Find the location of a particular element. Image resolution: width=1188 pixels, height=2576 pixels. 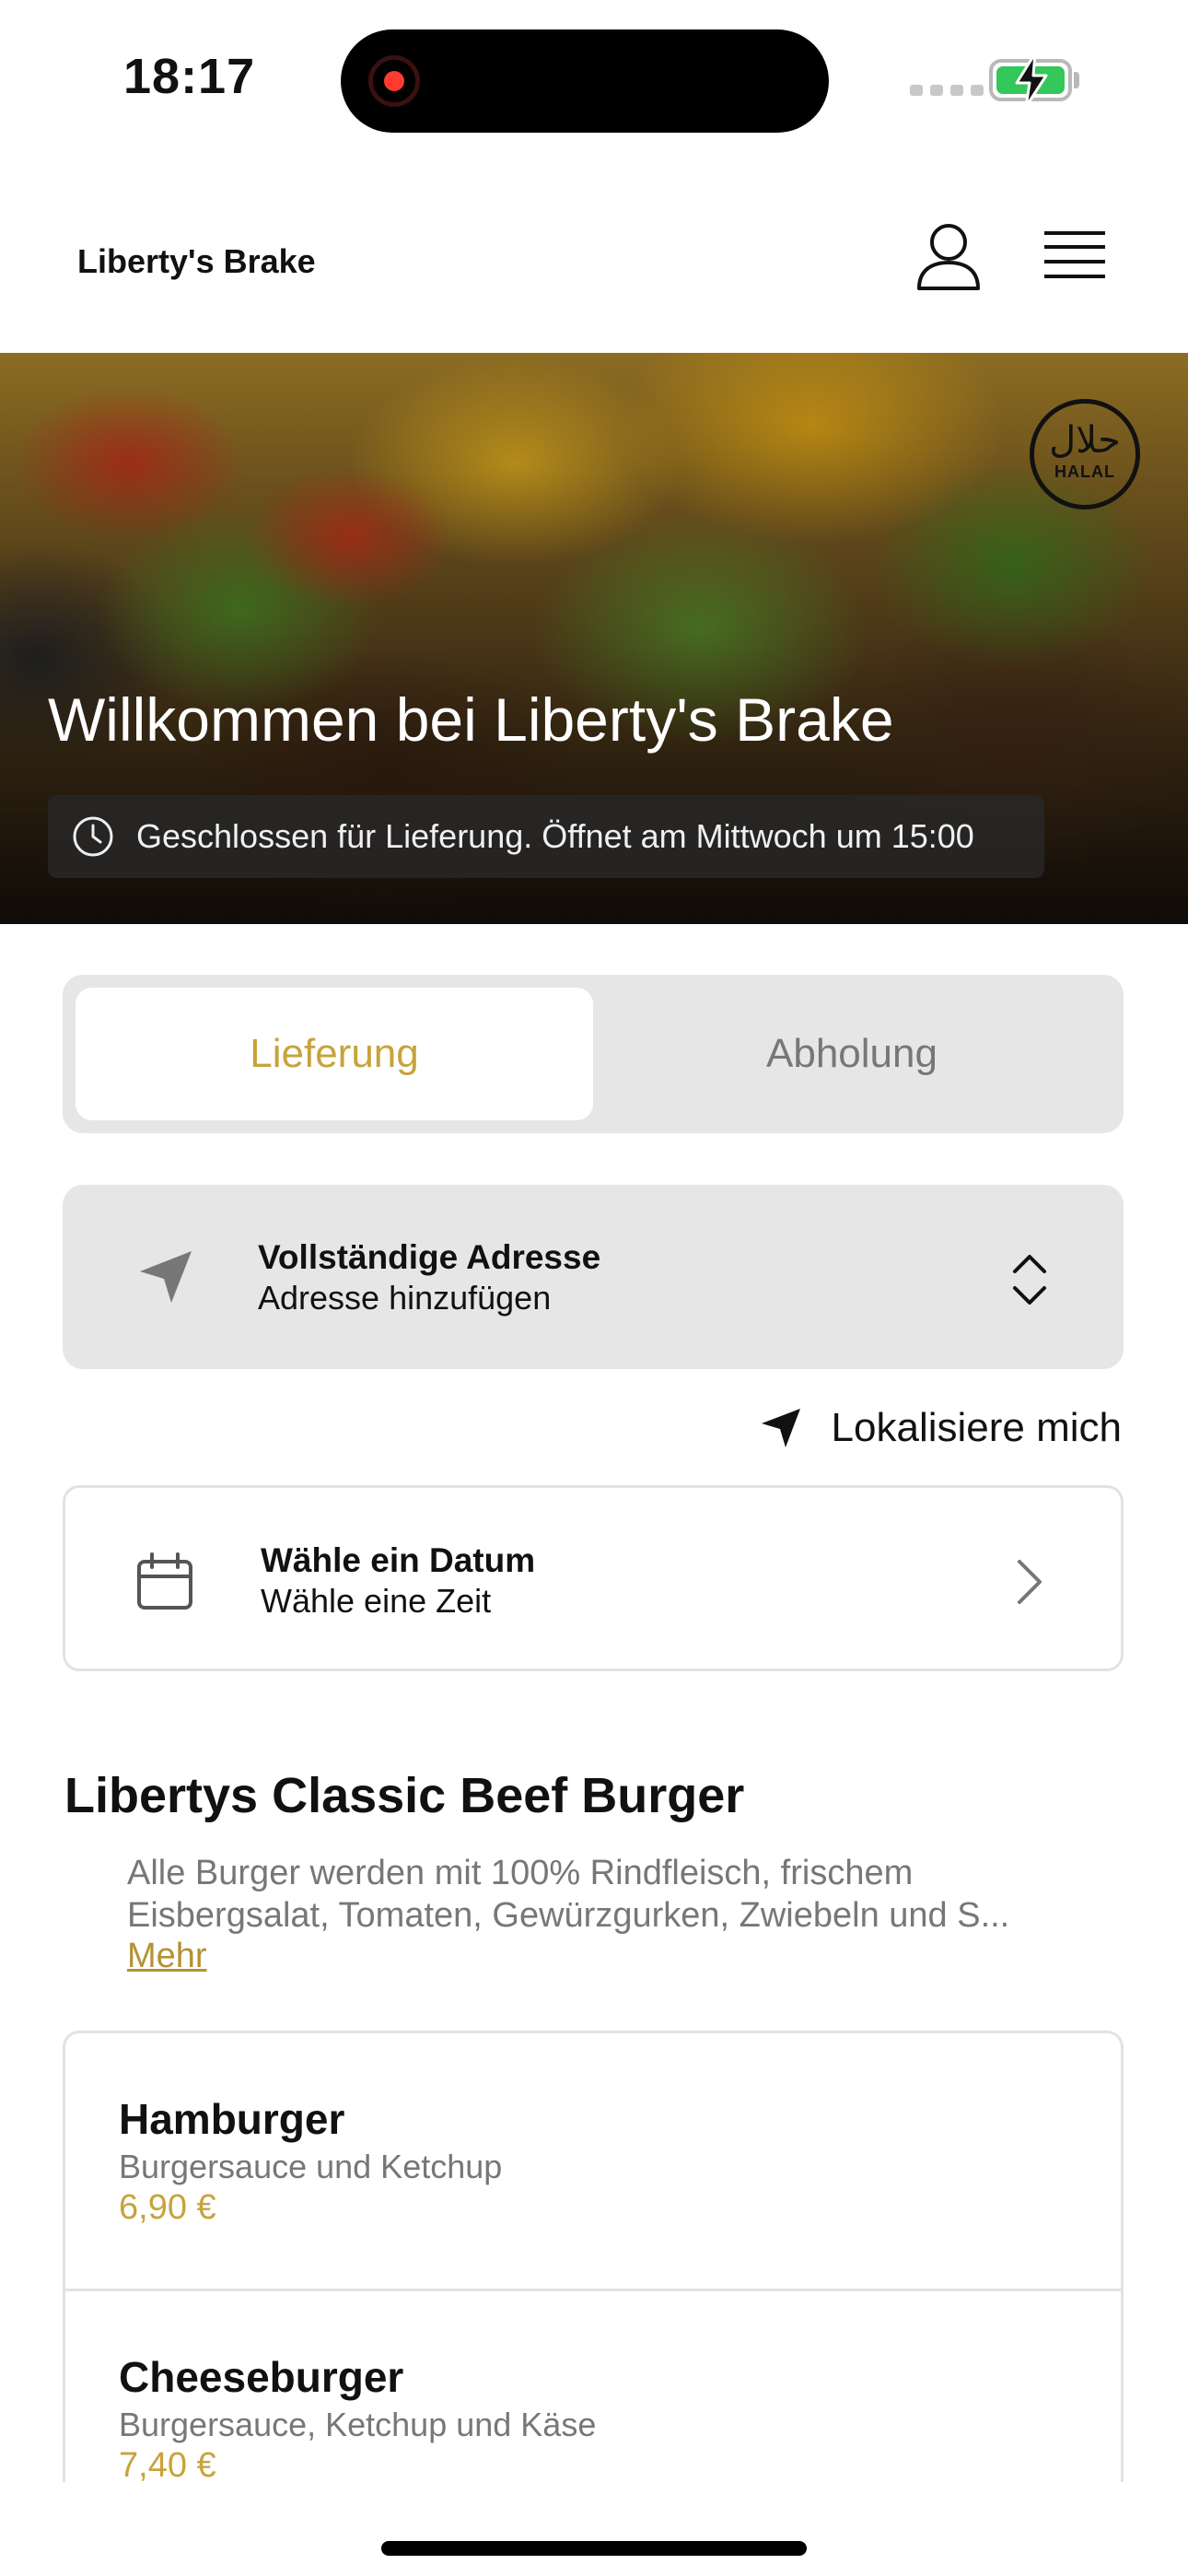

battery-cap is located at coordinates (1076, 80).